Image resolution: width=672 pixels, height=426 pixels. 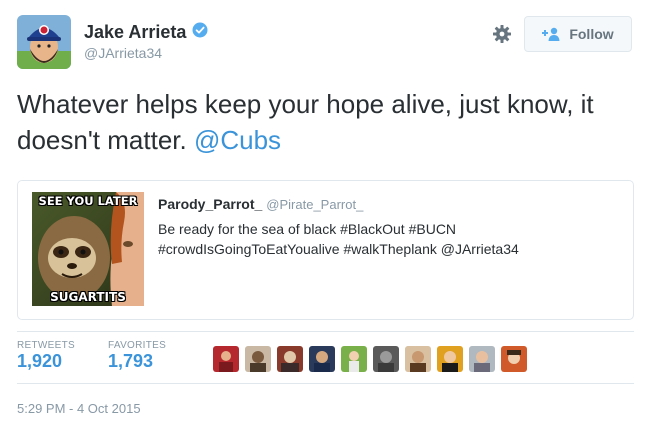 What do you see at coordinates (131, 361) in the screenshot?
I see `favorites-count: 1,793` at bounding box center [131, 361].